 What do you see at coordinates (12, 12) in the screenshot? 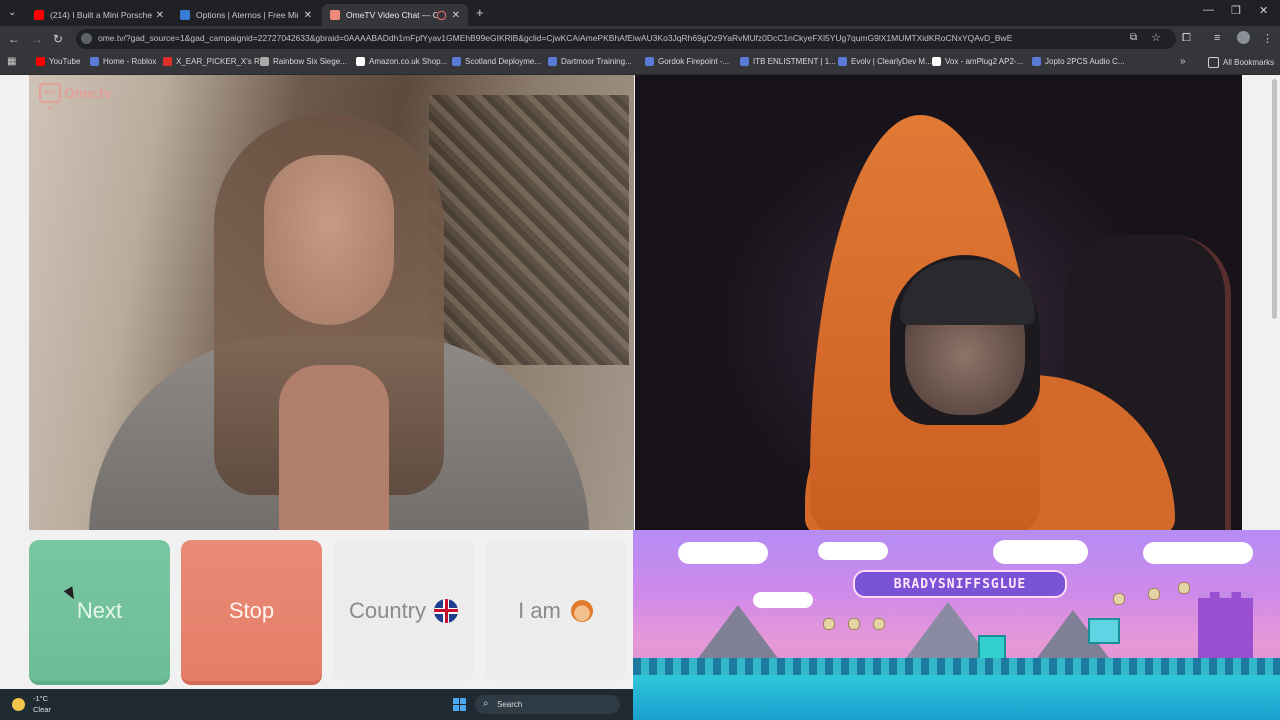
I see `tab-search-chevron-icon: ⌄` at bounding box center [12, 12].